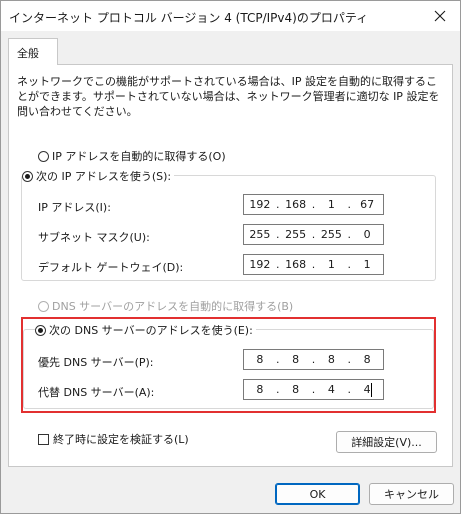 This screenshot has height=514, width=461. I want to click on ok-button: OK, so click(317, 494).